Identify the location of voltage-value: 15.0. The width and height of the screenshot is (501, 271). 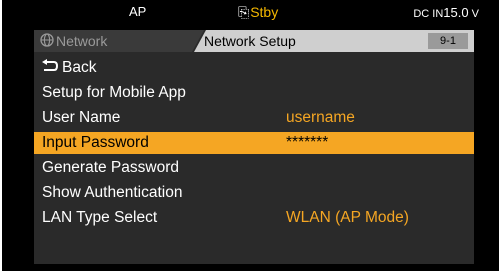
(456, 12).